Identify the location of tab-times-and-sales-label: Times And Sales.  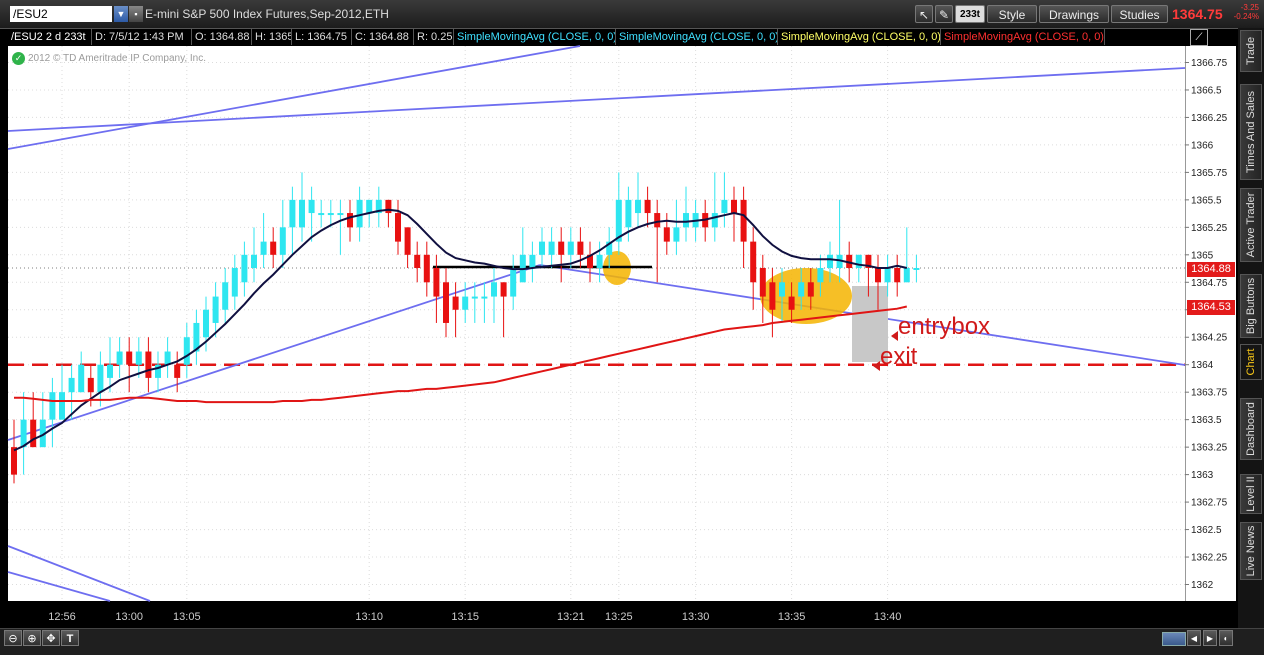
(1251, 132).